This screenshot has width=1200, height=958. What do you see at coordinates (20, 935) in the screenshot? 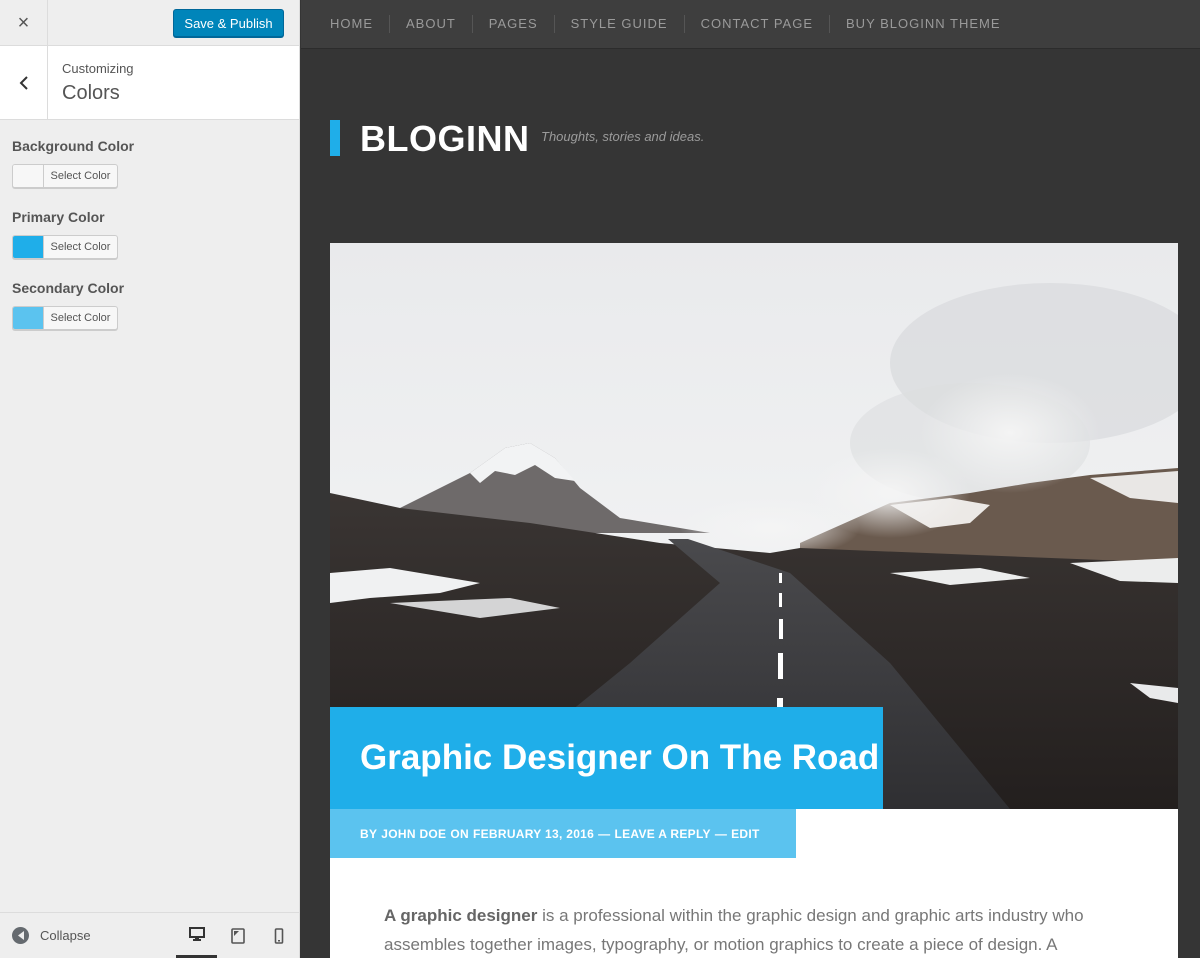
I see `collapse-arrow-icon` at bounding box center [20, 935].